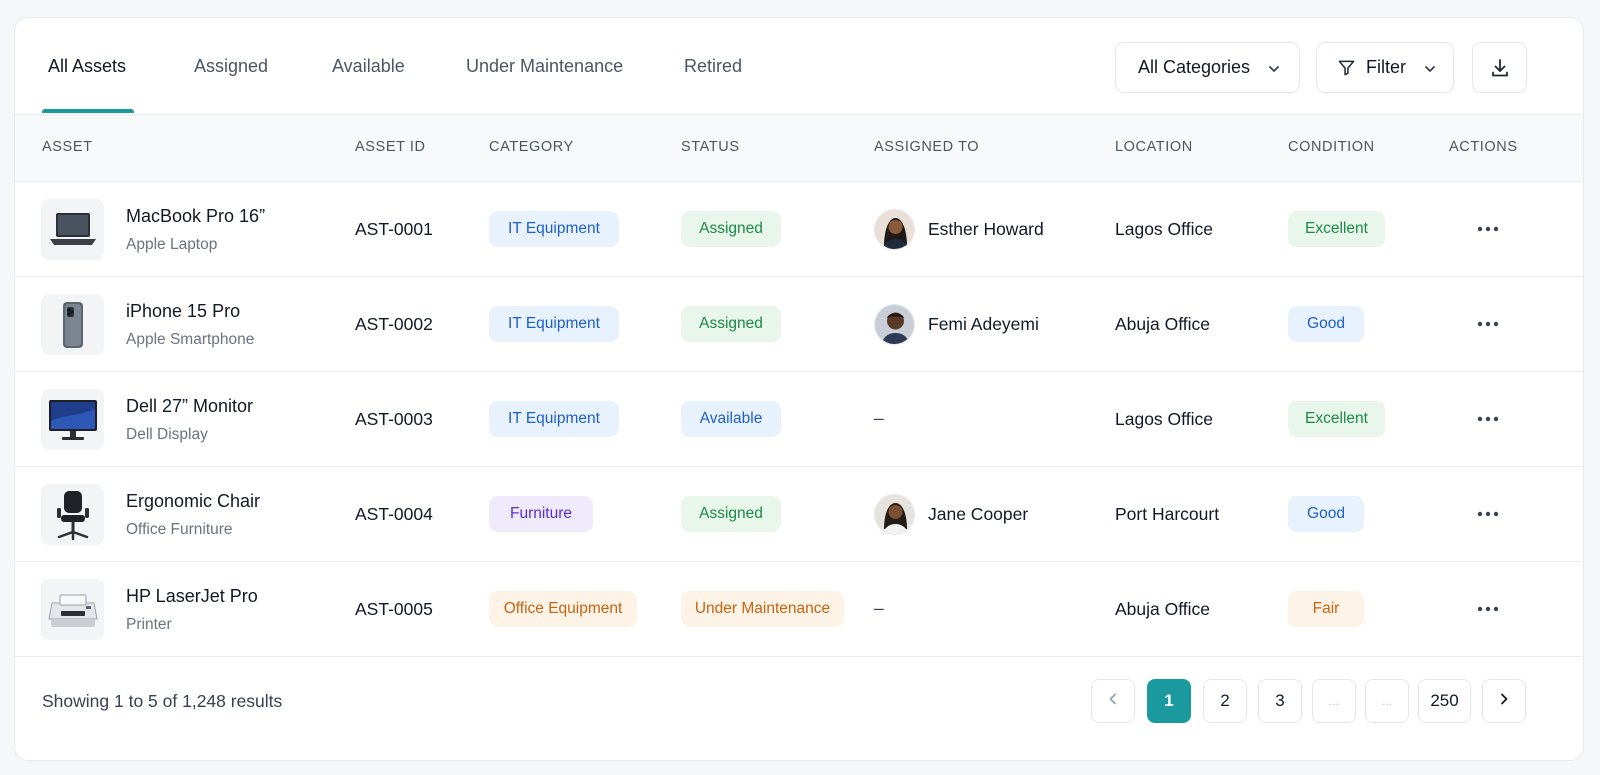  I want to click on results-summary: Showing 1 to 5 of 1,248 results, so click(162, 701).